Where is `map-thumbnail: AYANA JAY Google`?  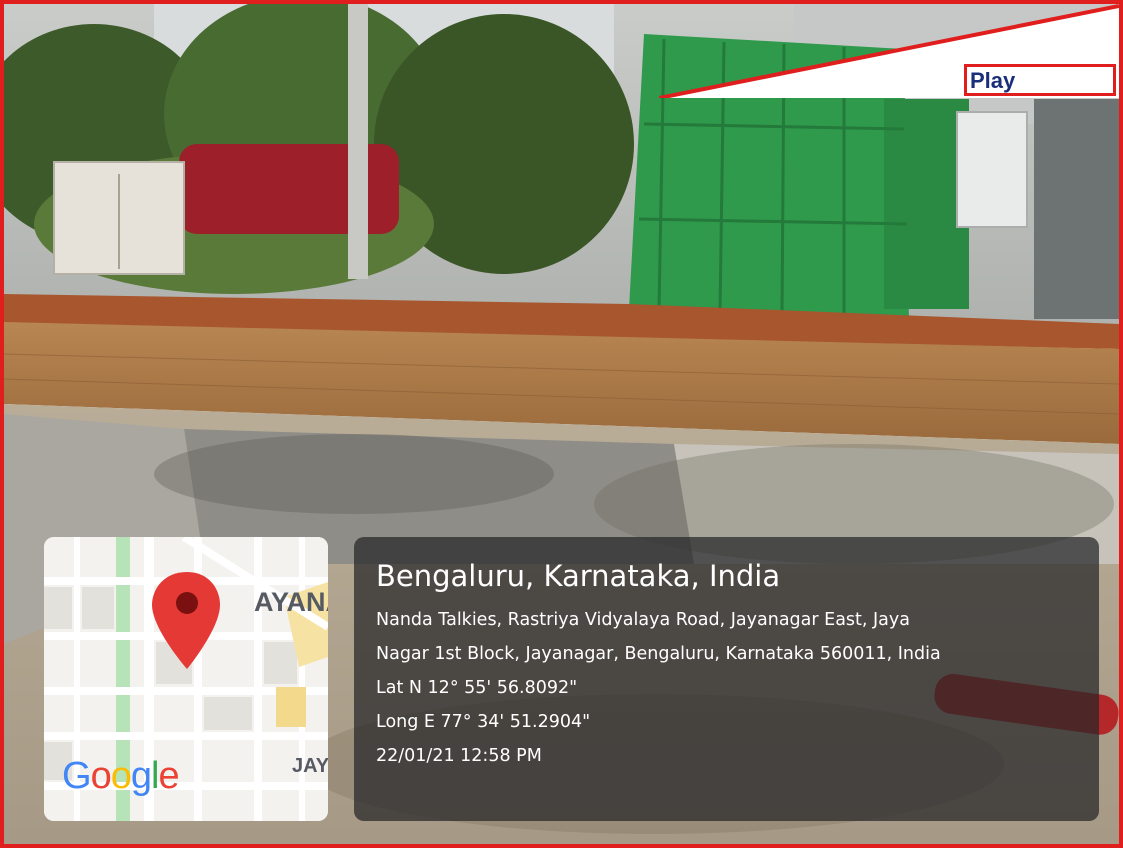 map-thumbnail: AYANA JAY Google is located at coordinates (186, 679).